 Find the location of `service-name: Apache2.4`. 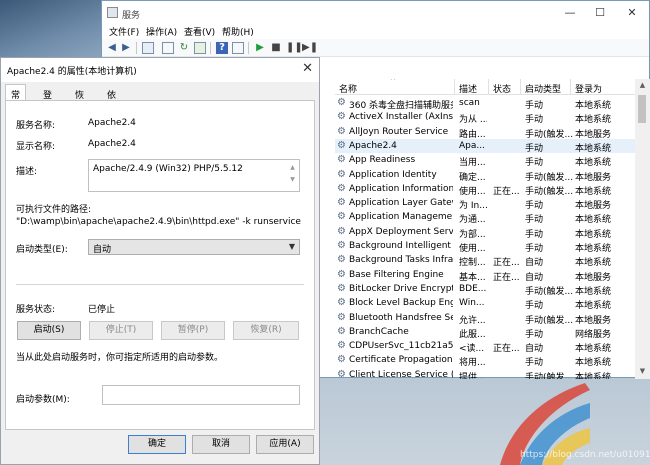

service-name: Apache2.4 is located at coordinates (373, 145).